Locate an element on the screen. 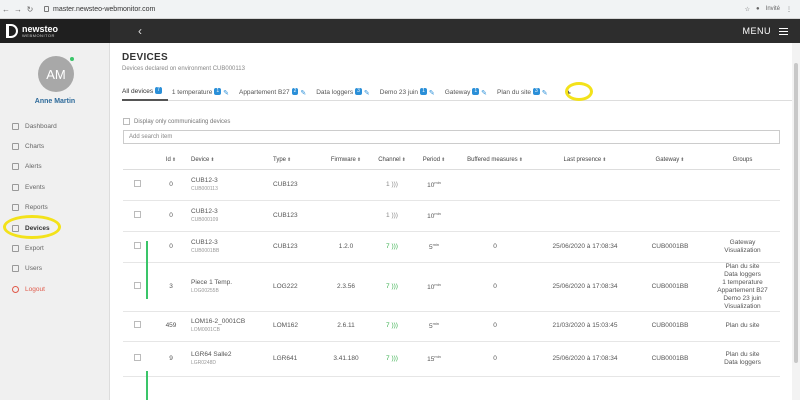  tab-count-badge: 2 is located at coordinates (295, 91).